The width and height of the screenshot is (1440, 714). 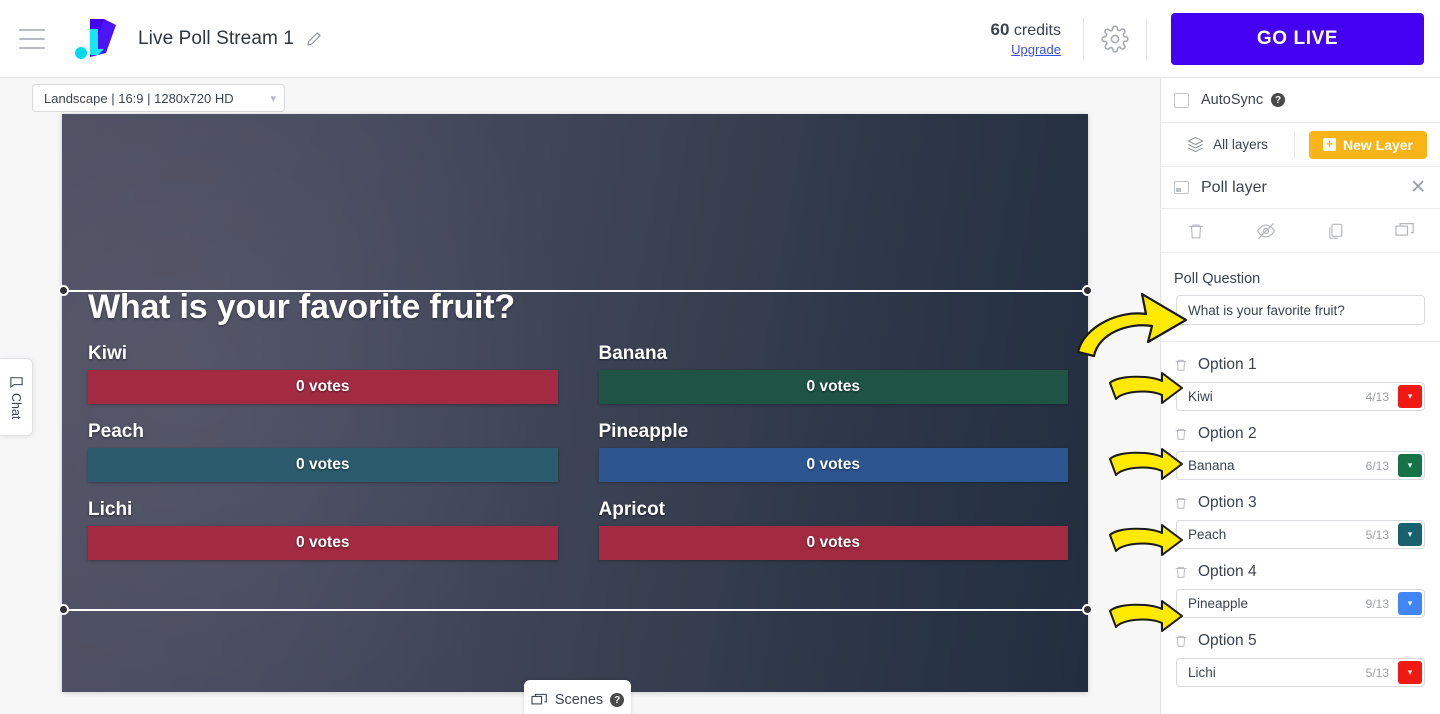 What do you see at coordinates (1300, 465) in the screenshot?
I see `option-2-row: Banana 6/13 ▾` at bounding box center [1300, 465].